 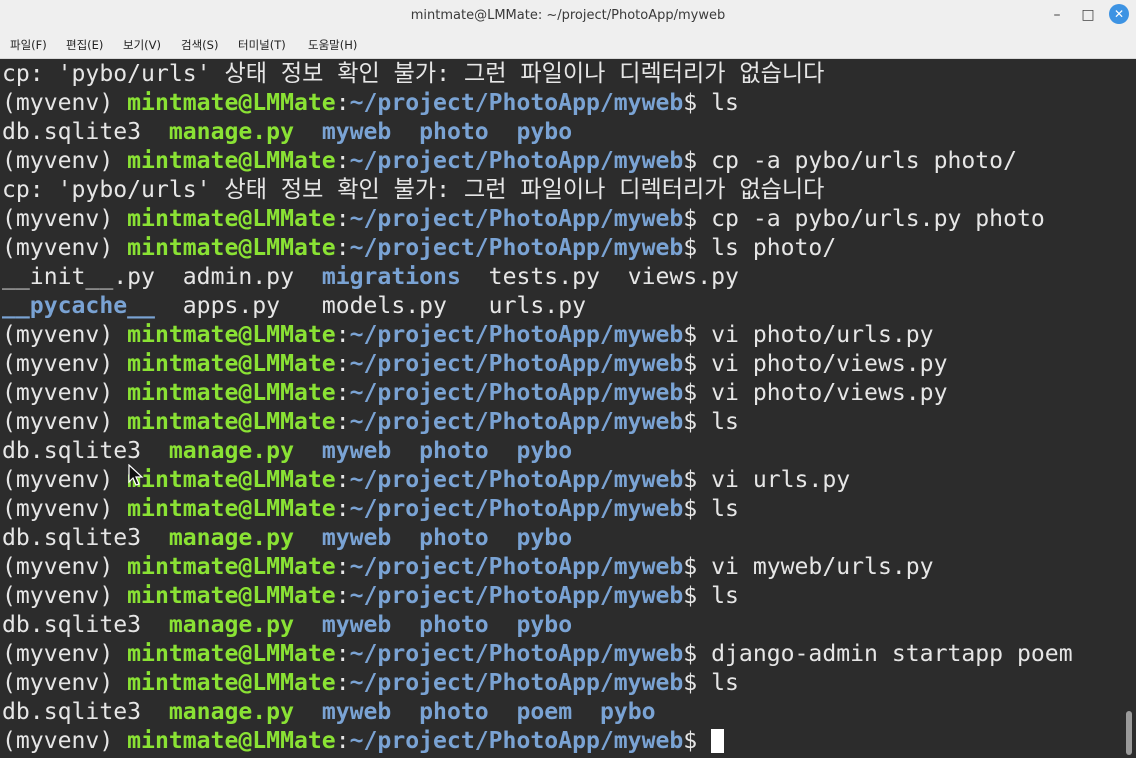 What do you see at coordinates (1057, 15) in the screenshot?
I see `minimize-button: –` at bounding box center [1057, 15].